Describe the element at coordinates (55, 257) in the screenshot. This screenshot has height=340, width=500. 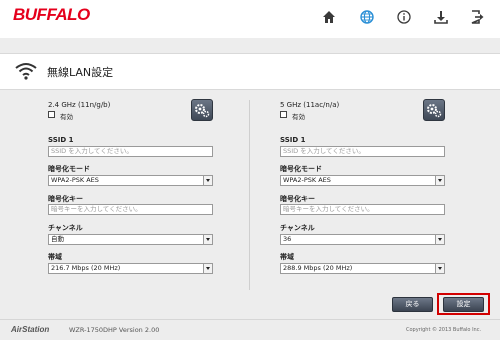
I see `band-24-bandwidth-label: 帯域` at that location.